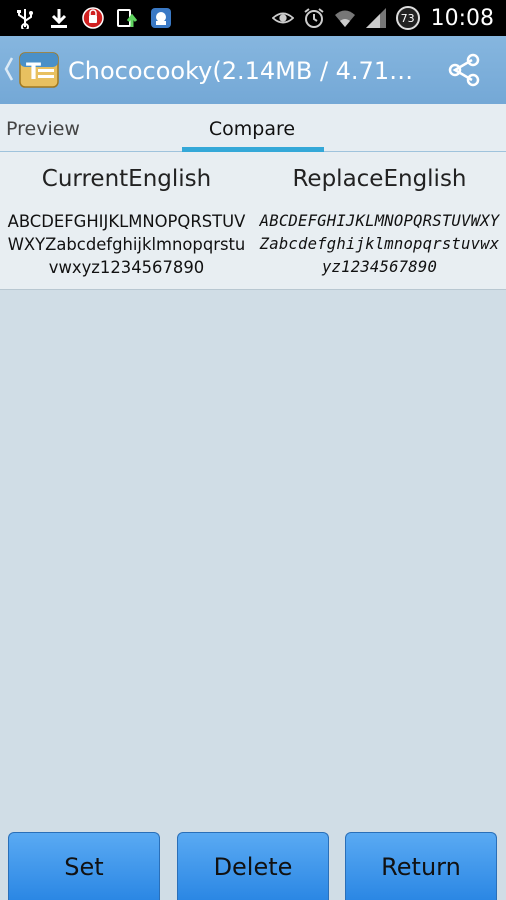  I want to click on signal-icon, so click(375, 18).